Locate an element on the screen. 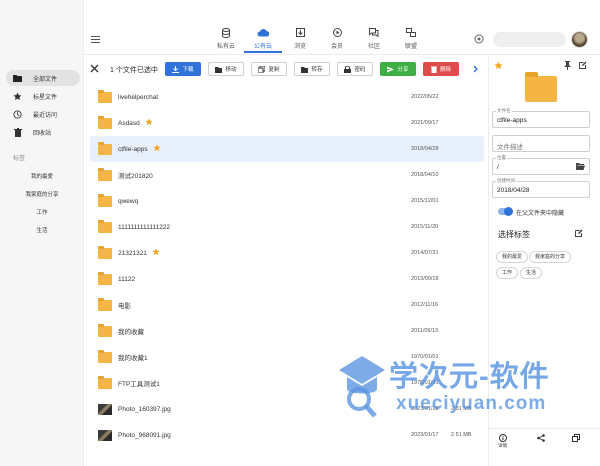 The image size is (600, 466). file-row: 我的收藏 2011/09/13 is located at coordinates (287, 331).